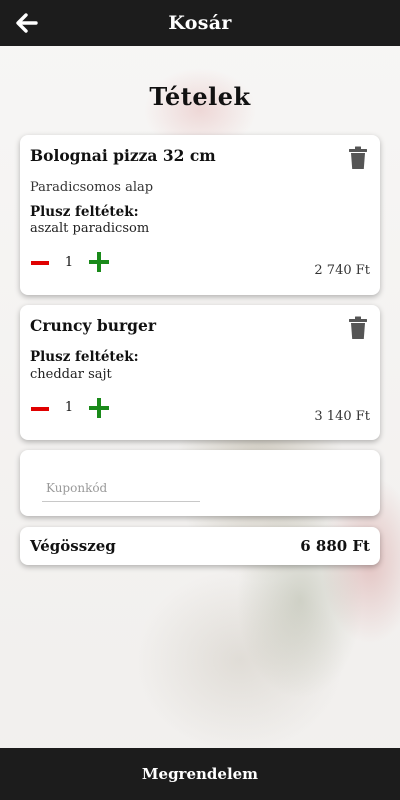  I want to click on back-button, so click(27, 23).